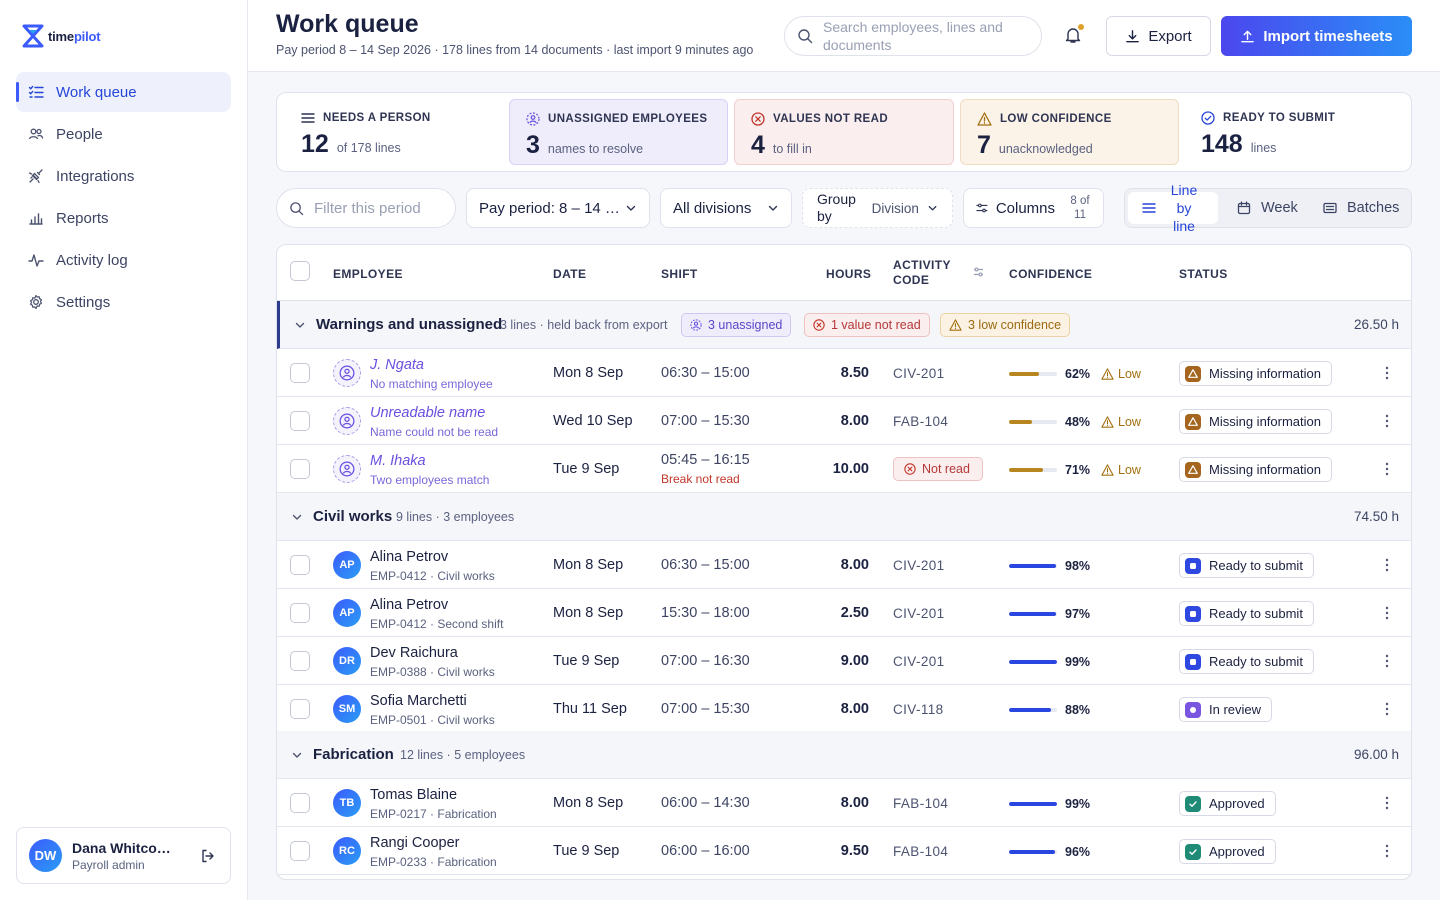  Describe the element at coordinates (1203, 274) in the screenshot. I see `col-status: STATUS` at that location.